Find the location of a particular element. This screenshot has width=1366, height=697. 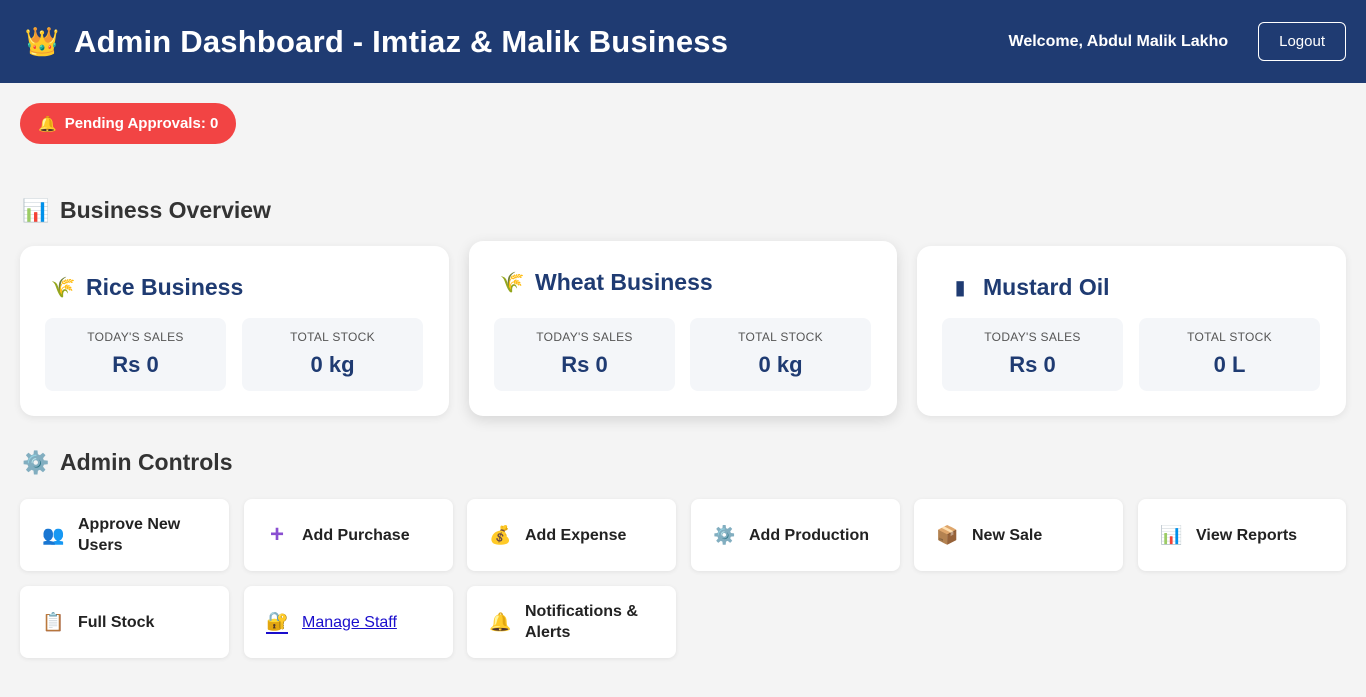

header-user-area: Welcome, Abdul Malik Lakho Logout is located at coordinates (1177, 41).